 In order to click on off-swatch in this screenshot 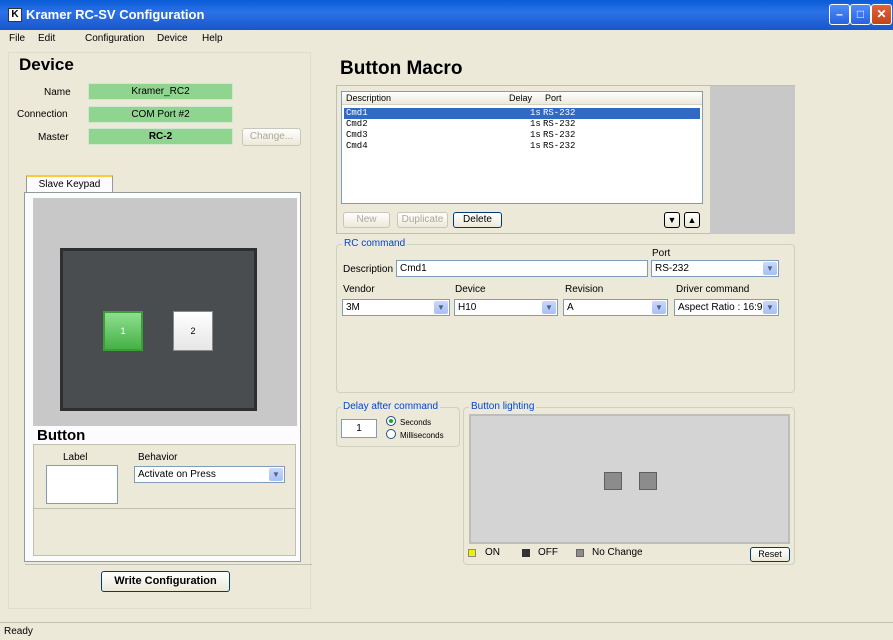, I will do `click(526, 553)`.